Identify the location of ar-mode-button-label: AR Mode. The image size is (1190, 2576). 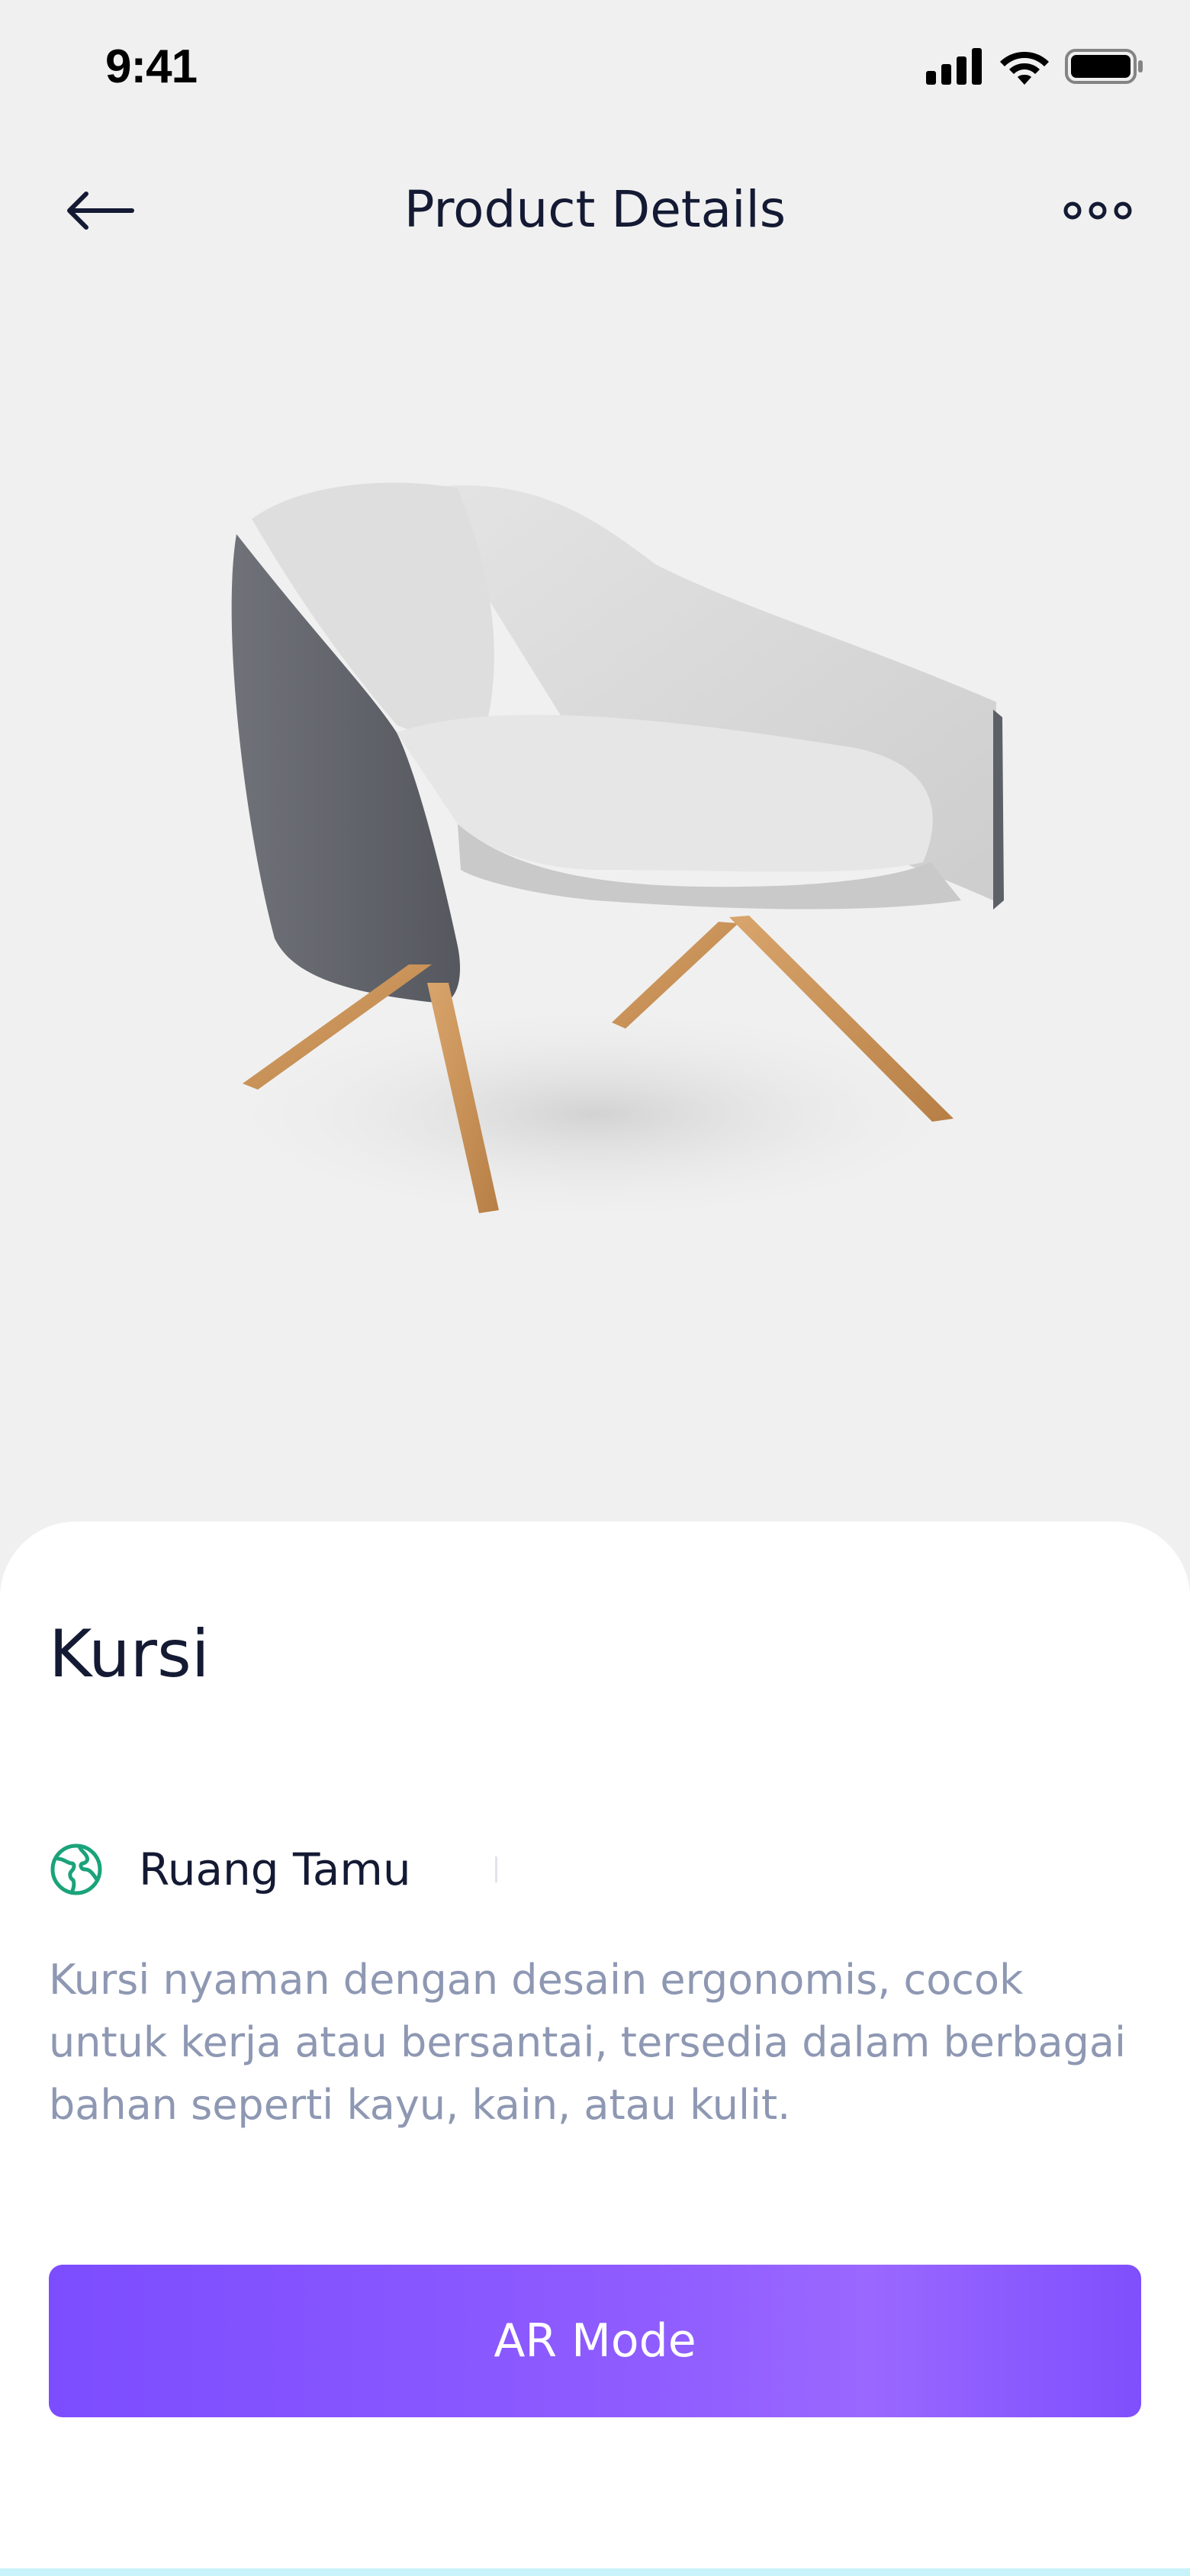
(595, 2341).